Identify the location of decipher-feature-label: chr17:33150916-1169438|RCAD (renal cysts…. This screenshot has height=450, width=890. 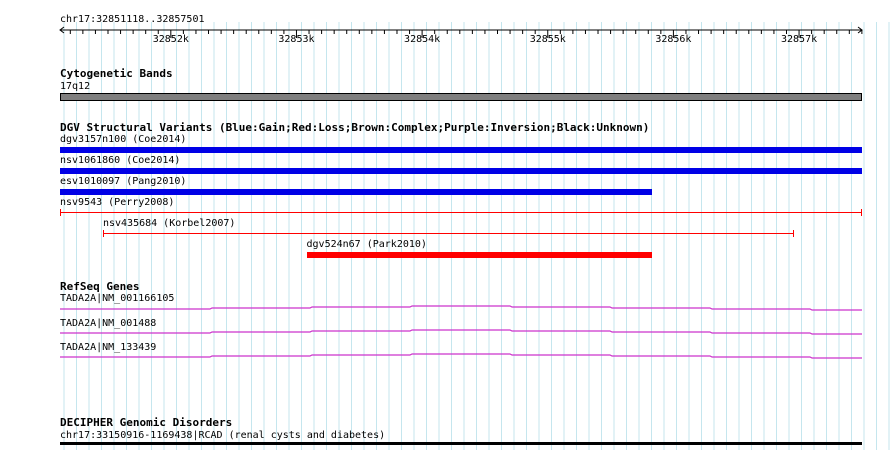
(223, 435).